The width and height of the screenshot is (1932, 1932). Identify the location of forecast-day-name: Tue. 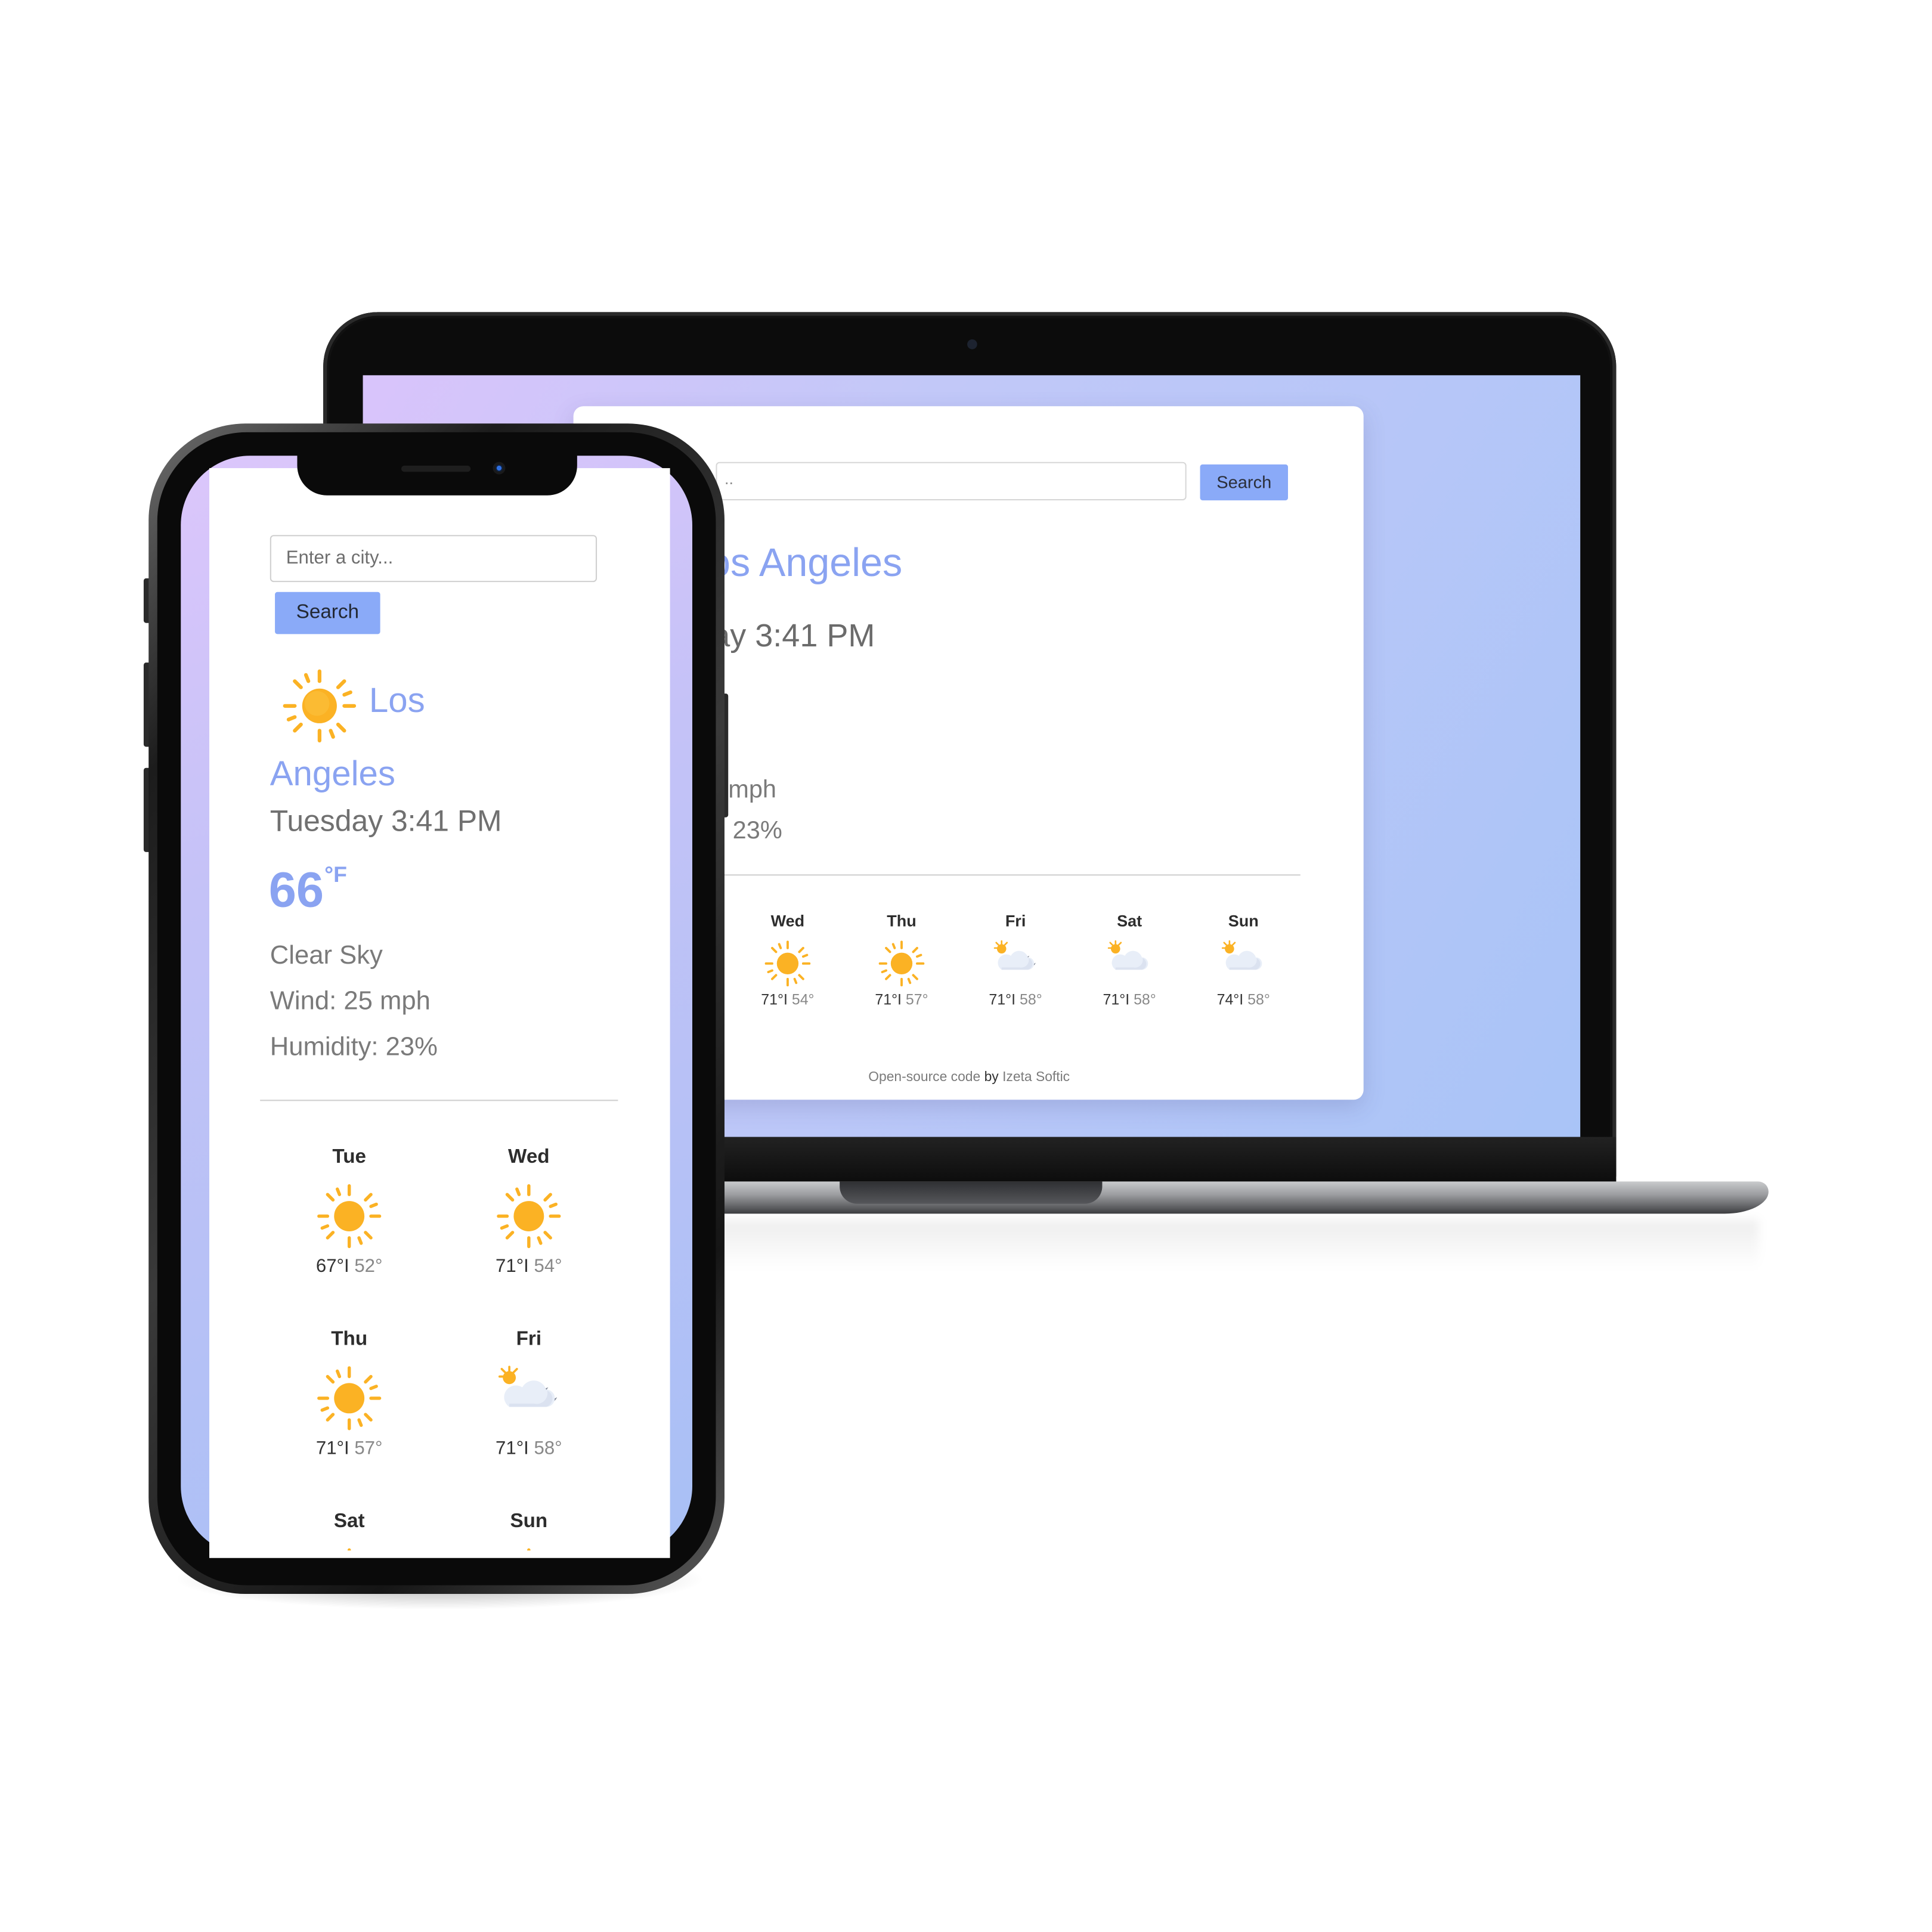
(349, 1158).